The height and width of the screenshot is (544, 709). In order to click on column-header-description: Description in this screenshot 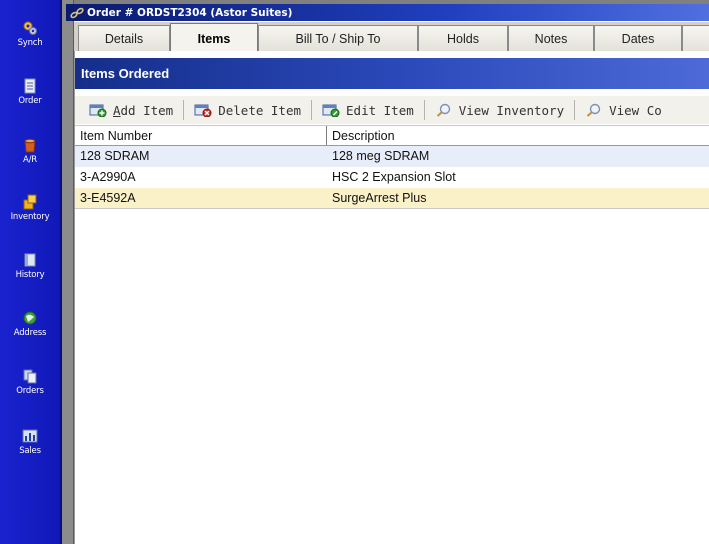, I will do `click(361, 135)`.